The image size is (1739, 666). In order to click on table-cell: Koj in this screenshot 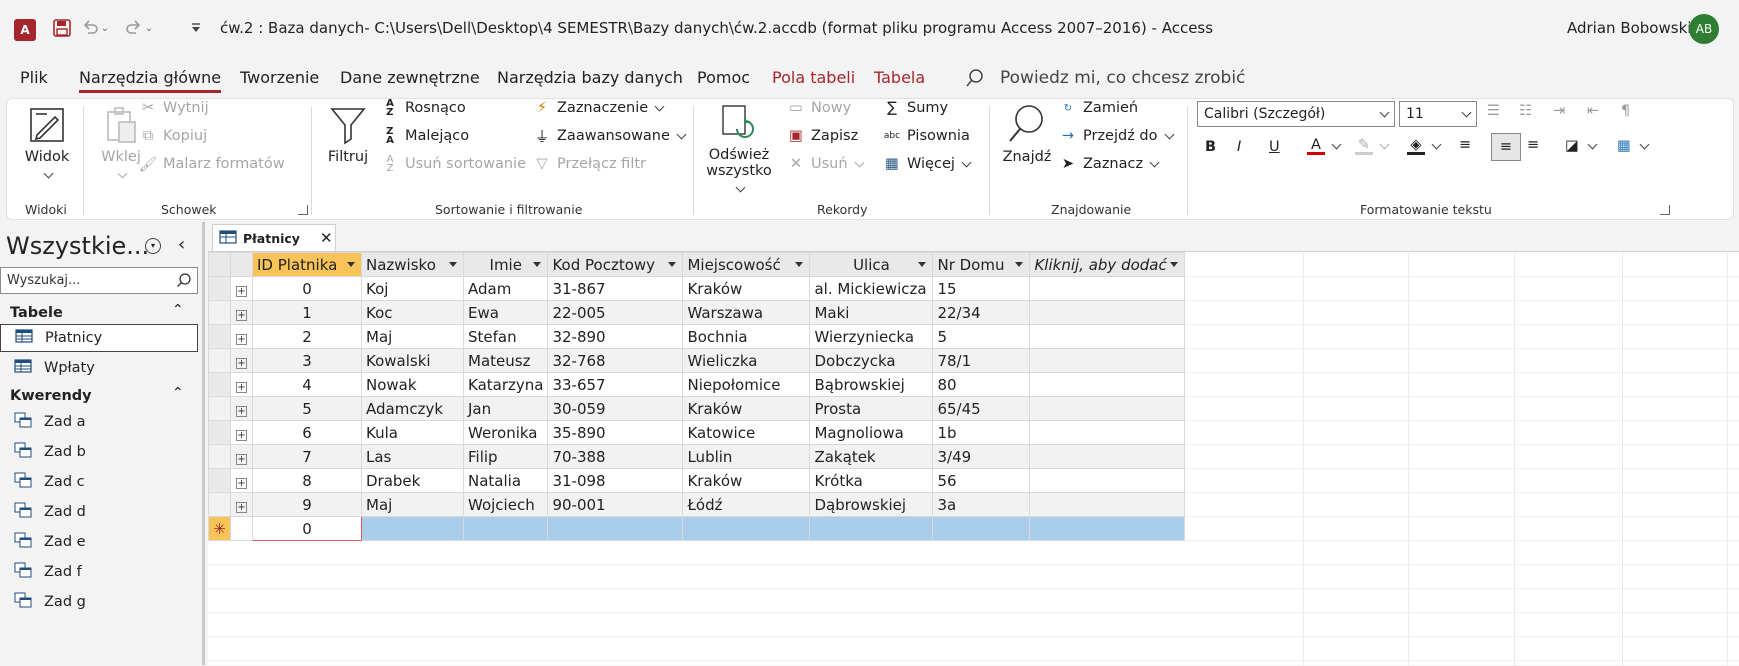, I will do `click(412, 288)`.